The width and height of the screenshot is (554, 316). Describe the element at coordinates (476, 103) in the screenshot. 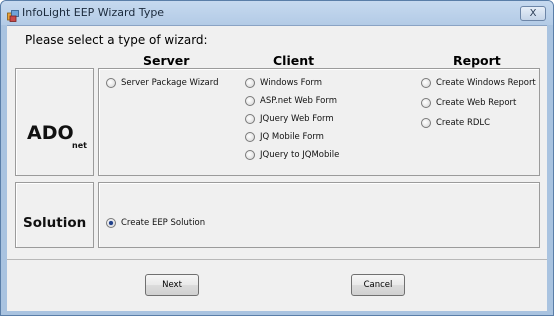

I see `option-label: Create Web Report` at that location.